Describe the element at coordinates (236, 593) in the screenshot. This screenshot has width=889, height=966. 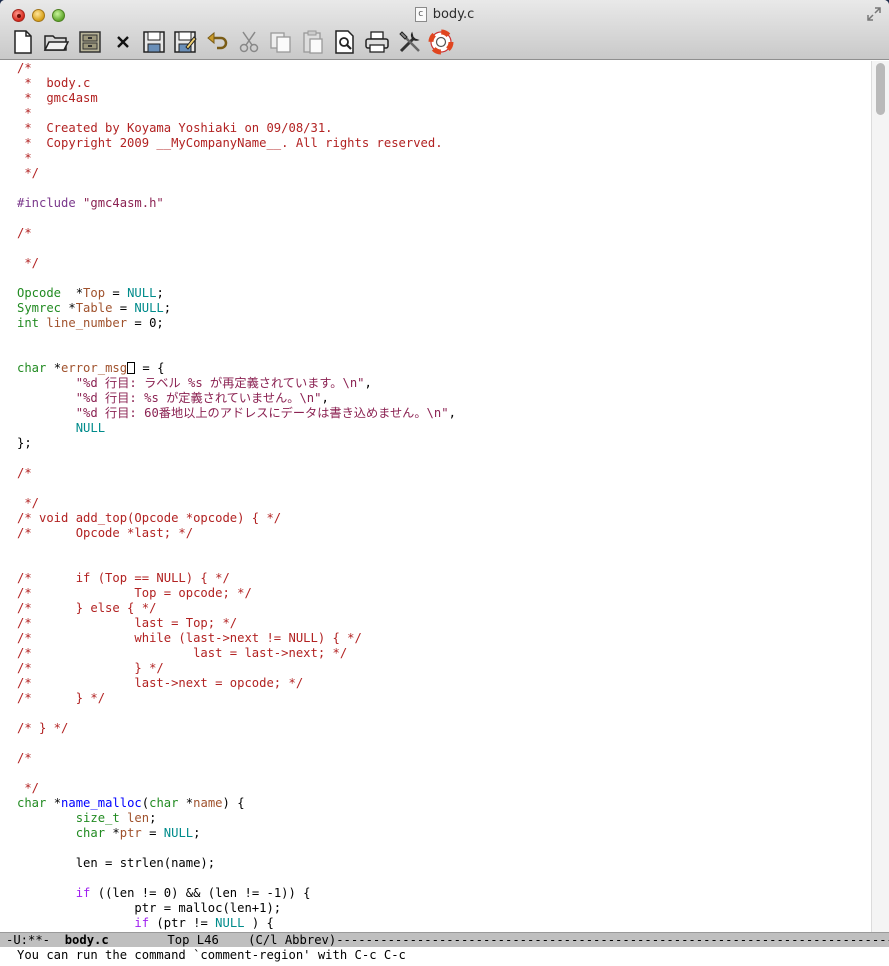
I see `code-line: /* Top = opcode; */` at that location.